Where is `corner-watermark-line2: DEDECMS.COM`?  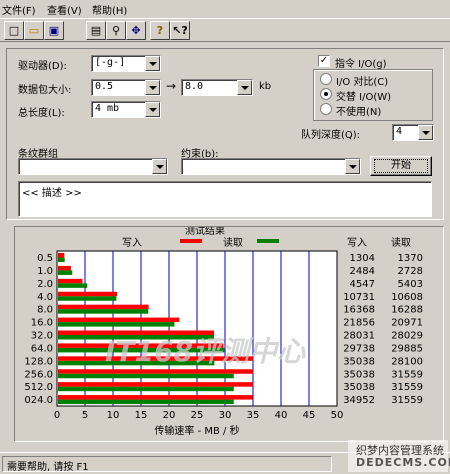
corner-watermark-line2: DEDECMS.COM is located at coordinates (403, 462).